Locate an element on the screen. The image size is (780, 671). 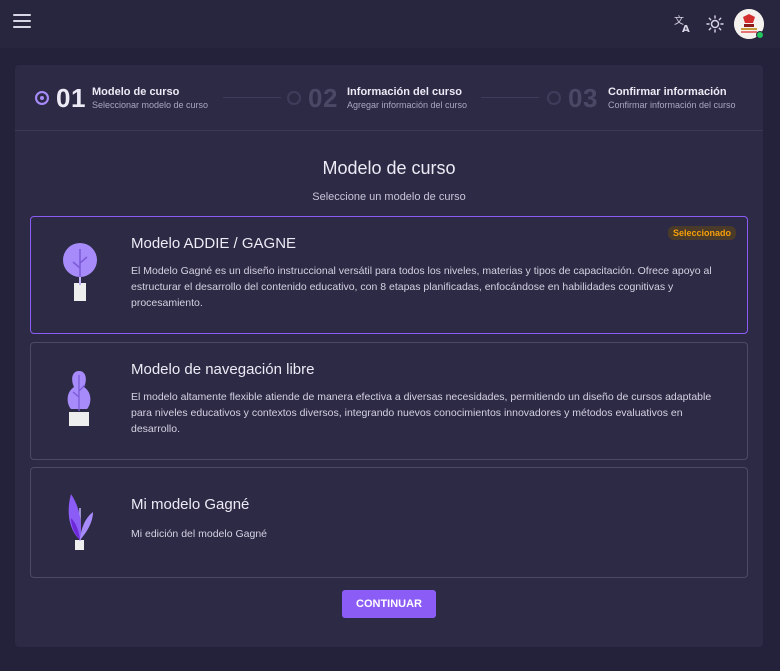
svg-text: A is located at coordinates (686, 29).